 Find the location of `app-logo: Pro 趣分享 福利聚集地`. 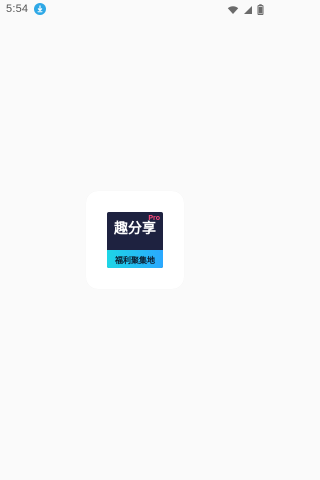

app-logo: Pro 趣分享 福利聚集地 is located at coordinates (135, 240).